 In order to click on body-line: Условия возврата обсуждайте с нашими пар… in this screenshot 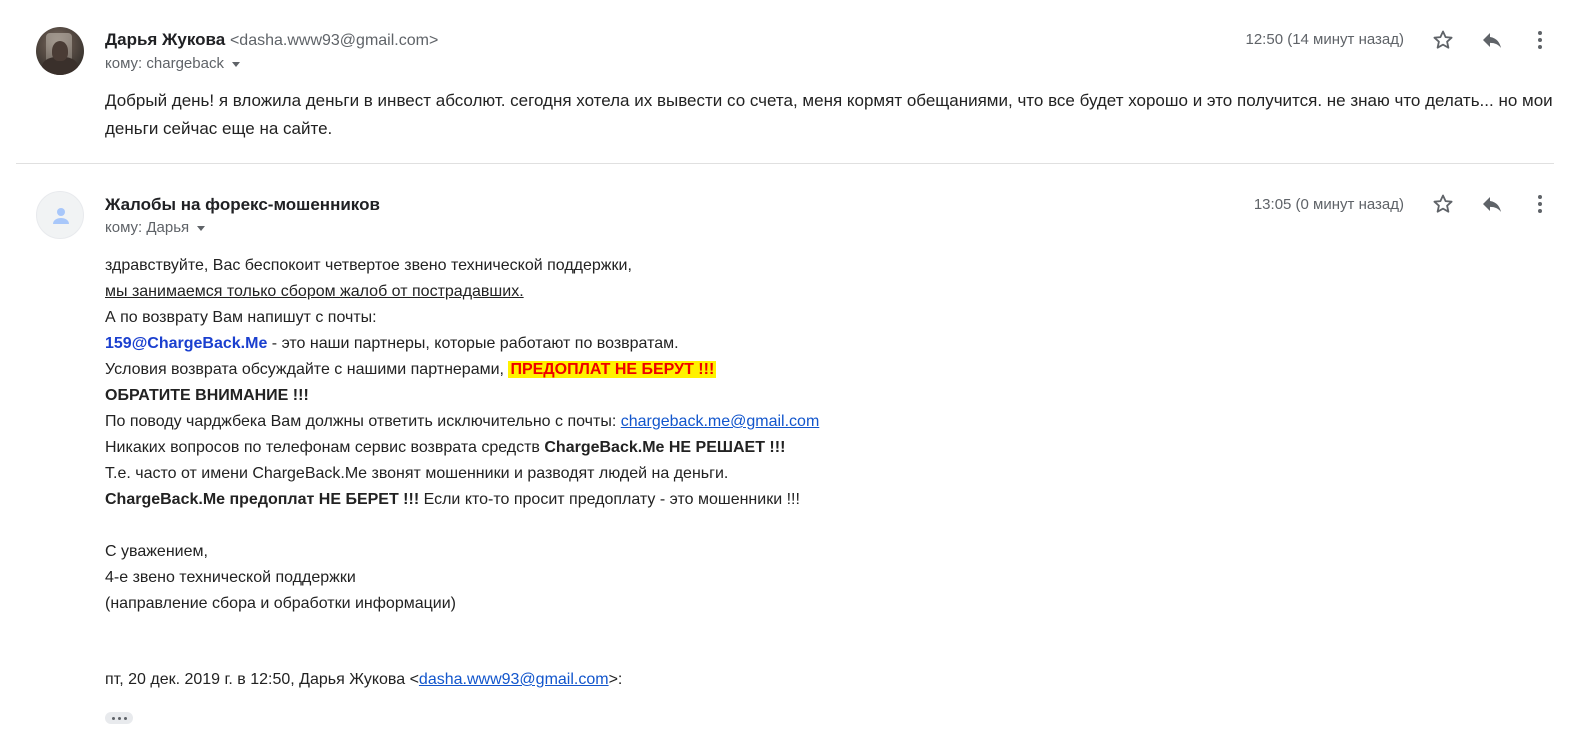, I will do `click(462, 370)`.